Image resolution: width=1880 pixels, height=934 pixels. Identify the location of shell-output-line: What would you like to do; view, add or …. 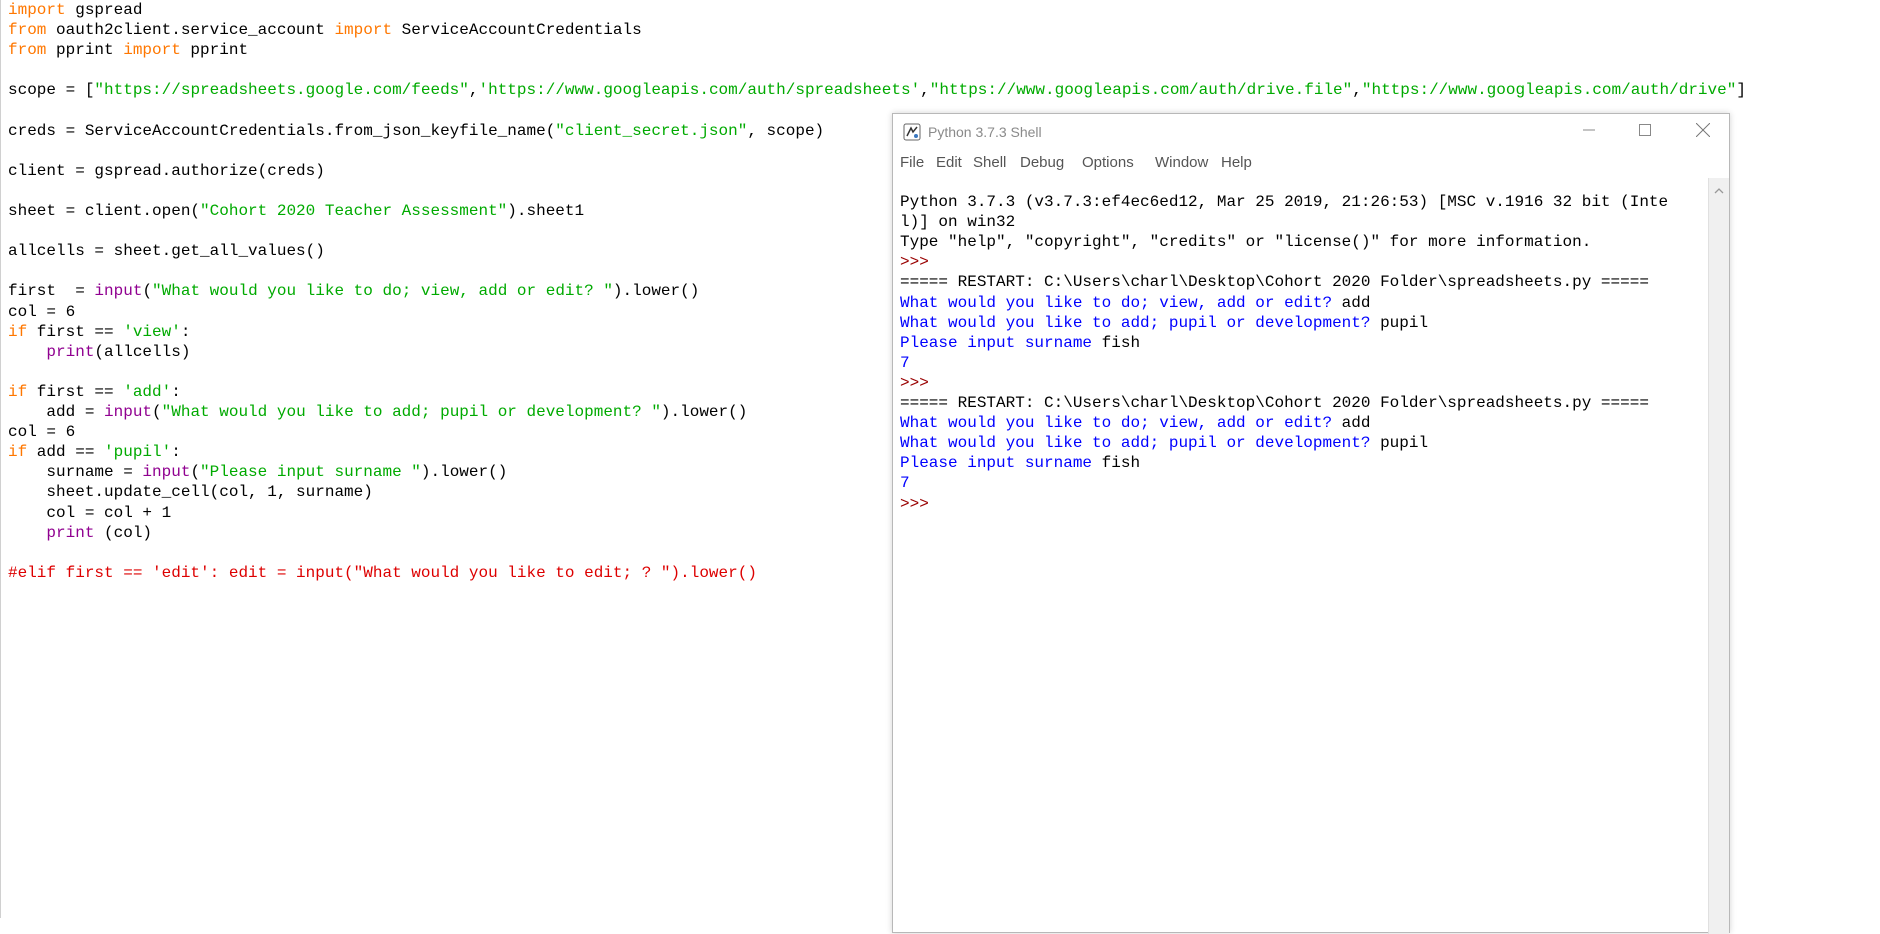
(1135, 303).